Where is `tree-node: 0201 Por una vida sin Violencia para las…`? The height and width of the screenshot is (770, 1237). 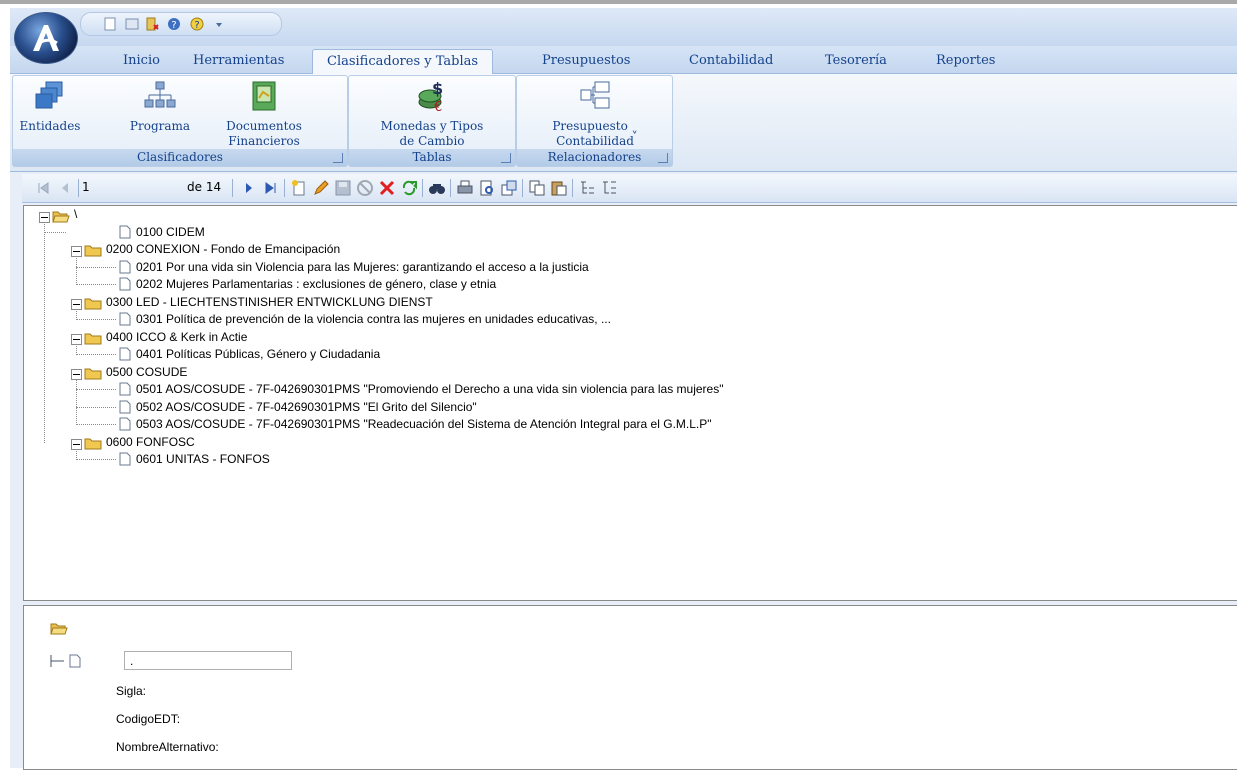 tree-node: 0201 Por una vida sin Violencia para las… is located at coordinates (362, 267).